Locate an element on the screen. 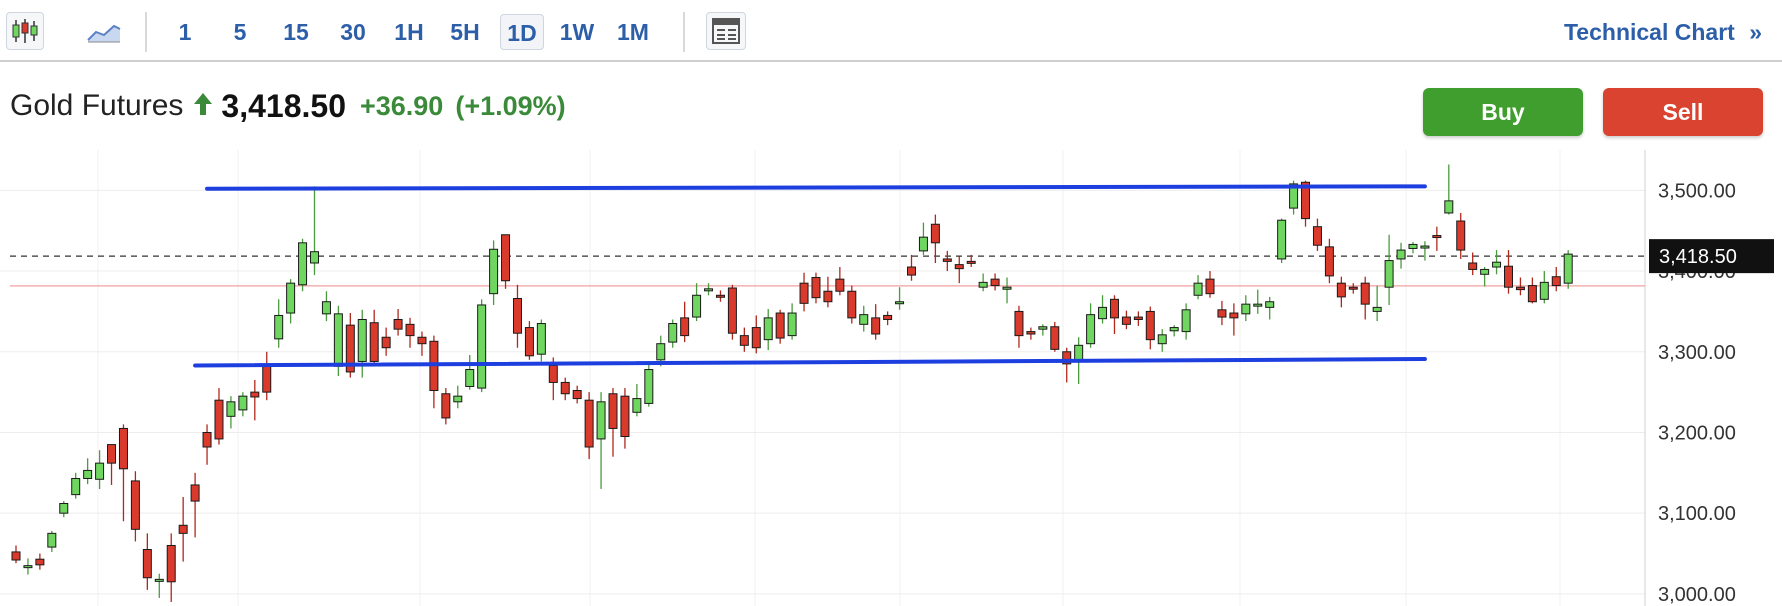  toolbar-divider is located at coordinates (684, 32).